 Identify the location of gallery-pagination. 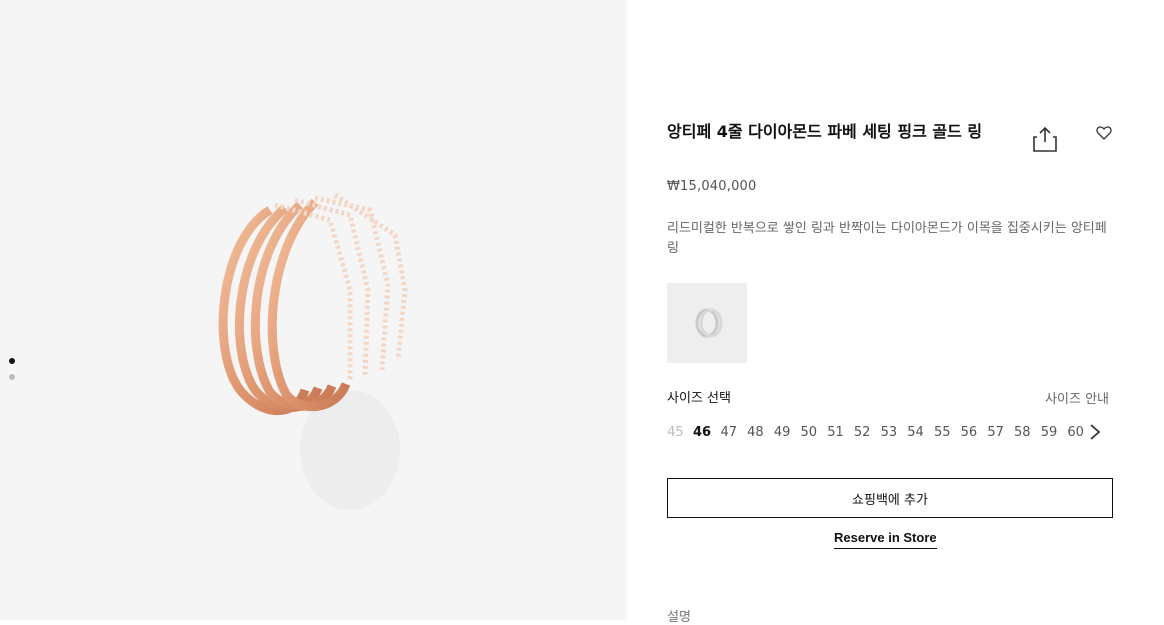
(12, 374).